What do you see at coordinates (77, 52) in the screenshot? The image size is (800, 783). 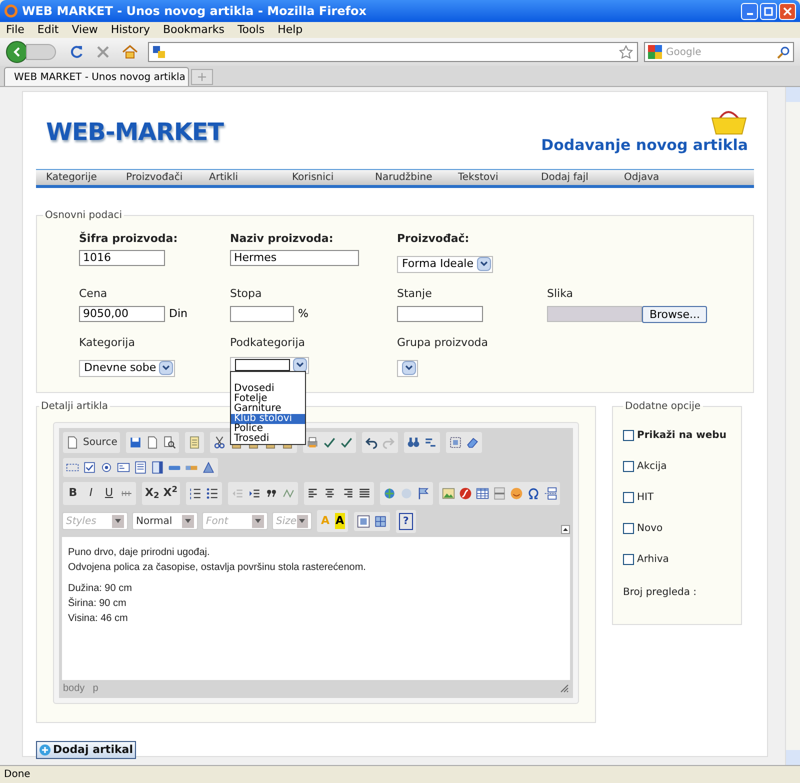 I see `reload-icon` at bounding box center [77, 52].